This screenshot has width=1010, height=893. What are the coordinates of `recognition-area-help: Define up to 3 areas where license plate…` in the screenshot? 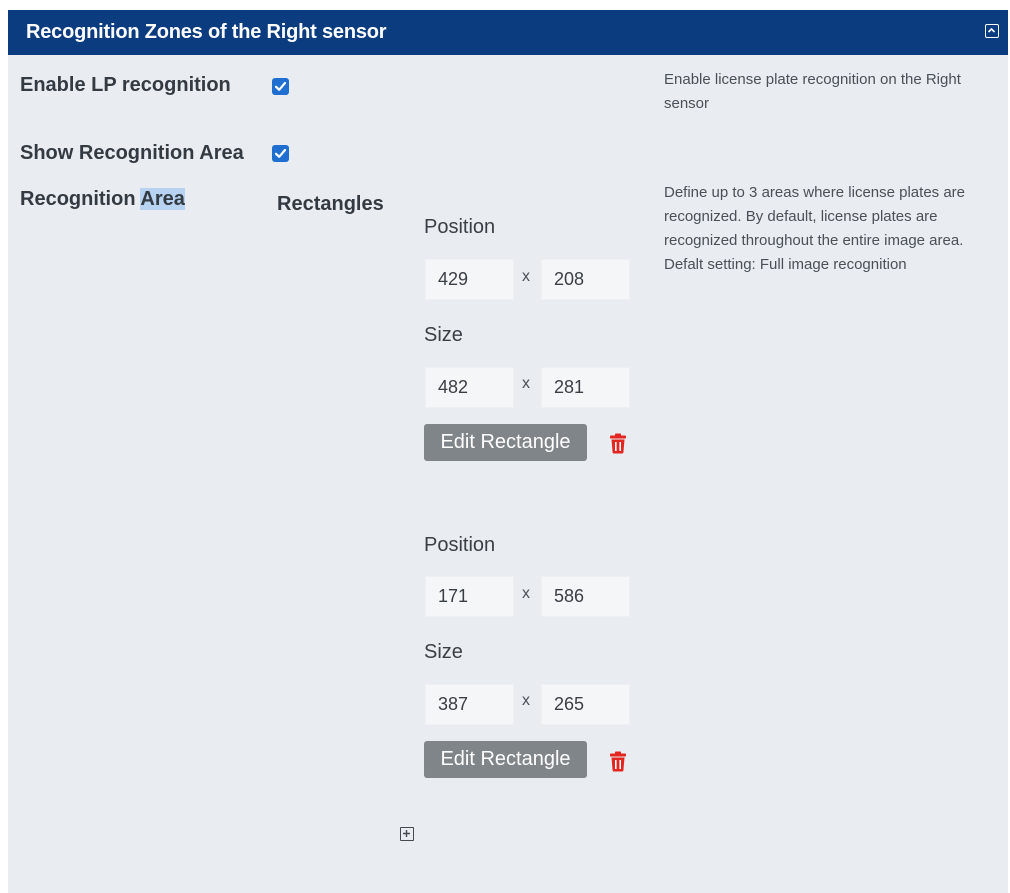 It's located at (815, 228).